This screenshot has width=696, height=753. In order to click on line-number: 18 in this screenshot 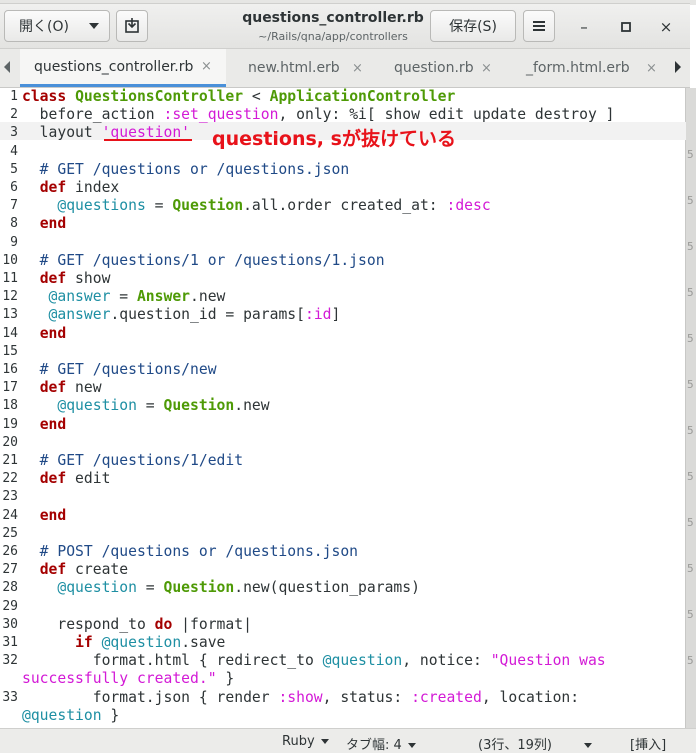, I will do `click(10, 406)`.